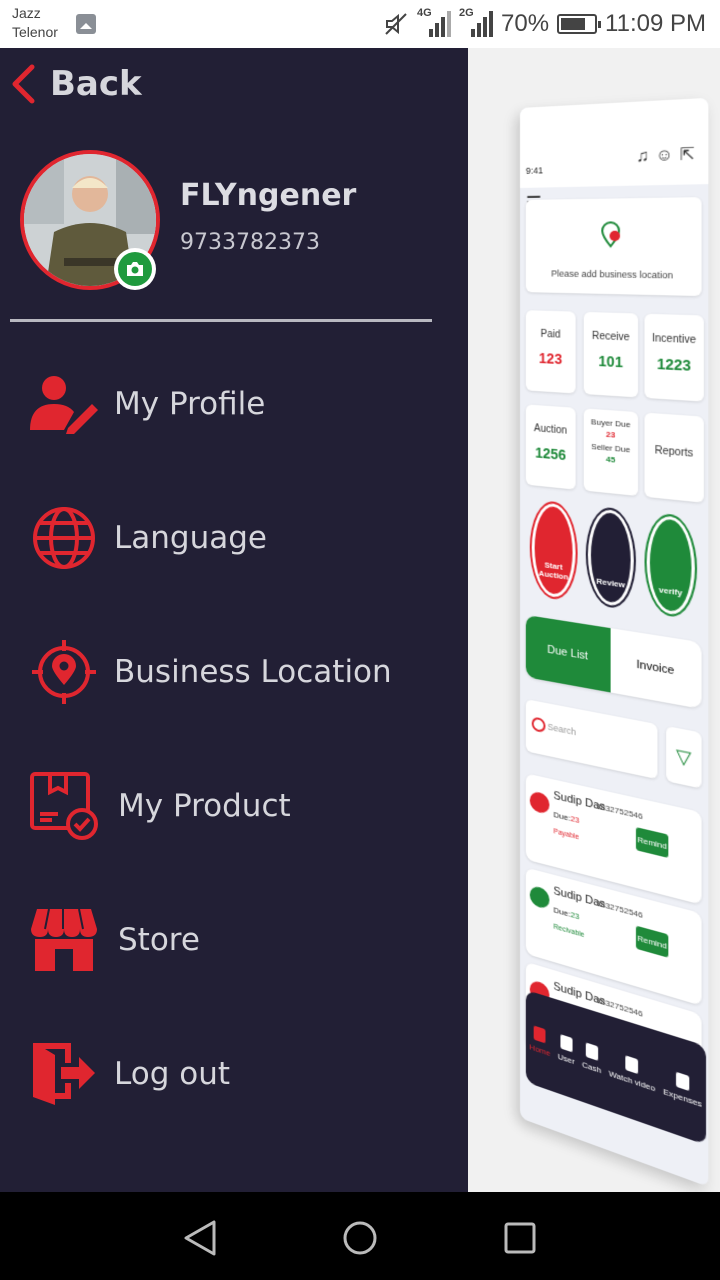 The image size is (720, 1280). I want to click on location-pin-icon, so click(610, 234).